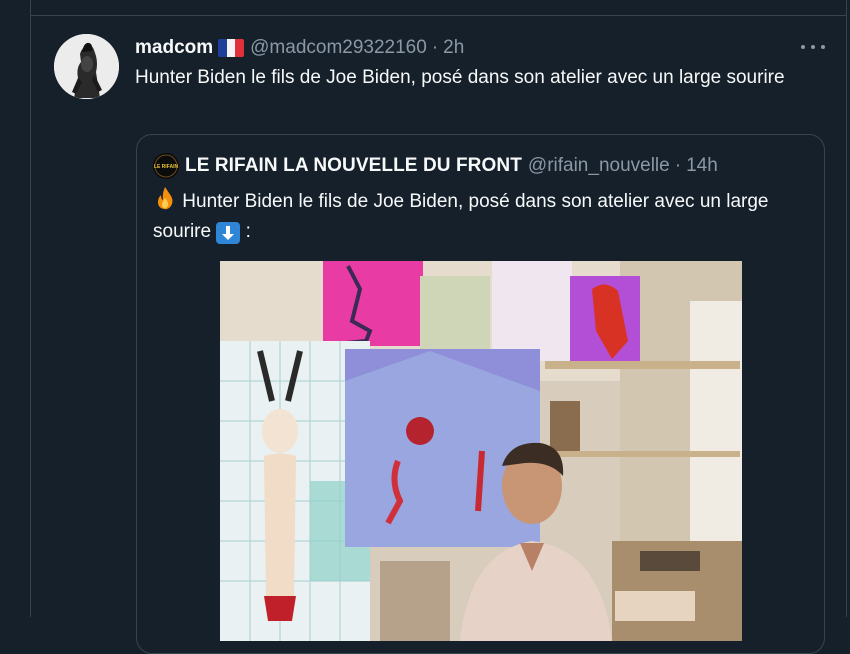 The height and width of the screenshot is (654, 850). Describe the element at coordinates (338, 48) in the screenshot. I see `user-handle: @madcom29322160` at that location.